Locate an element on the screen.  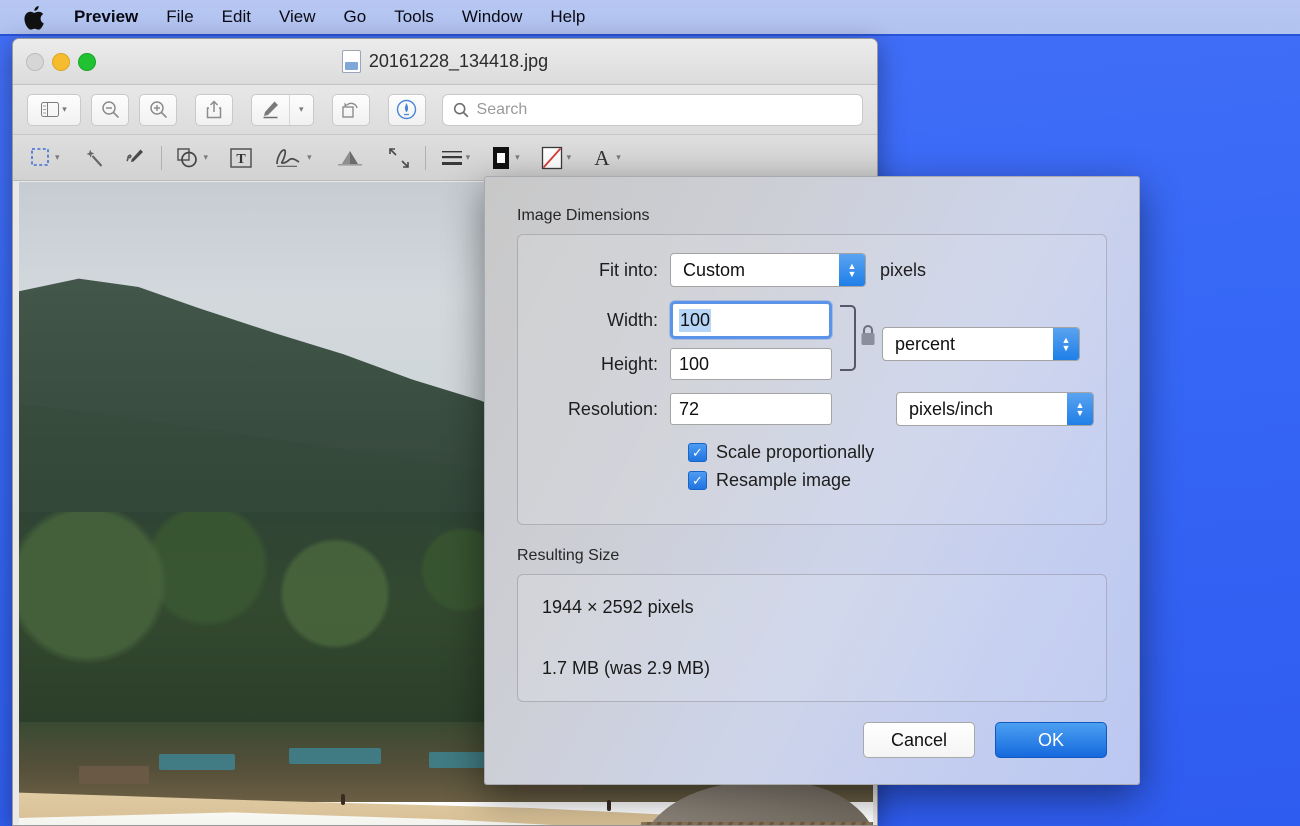
svg-text: A is located at coordinates (603, 158).